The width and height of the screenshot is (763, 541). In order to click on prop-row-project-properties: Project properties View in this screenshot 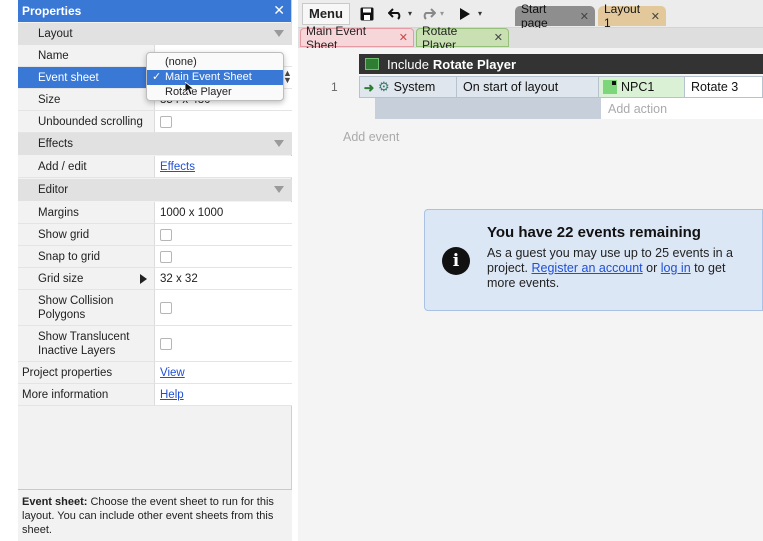, I will do `click(155, 373)`.